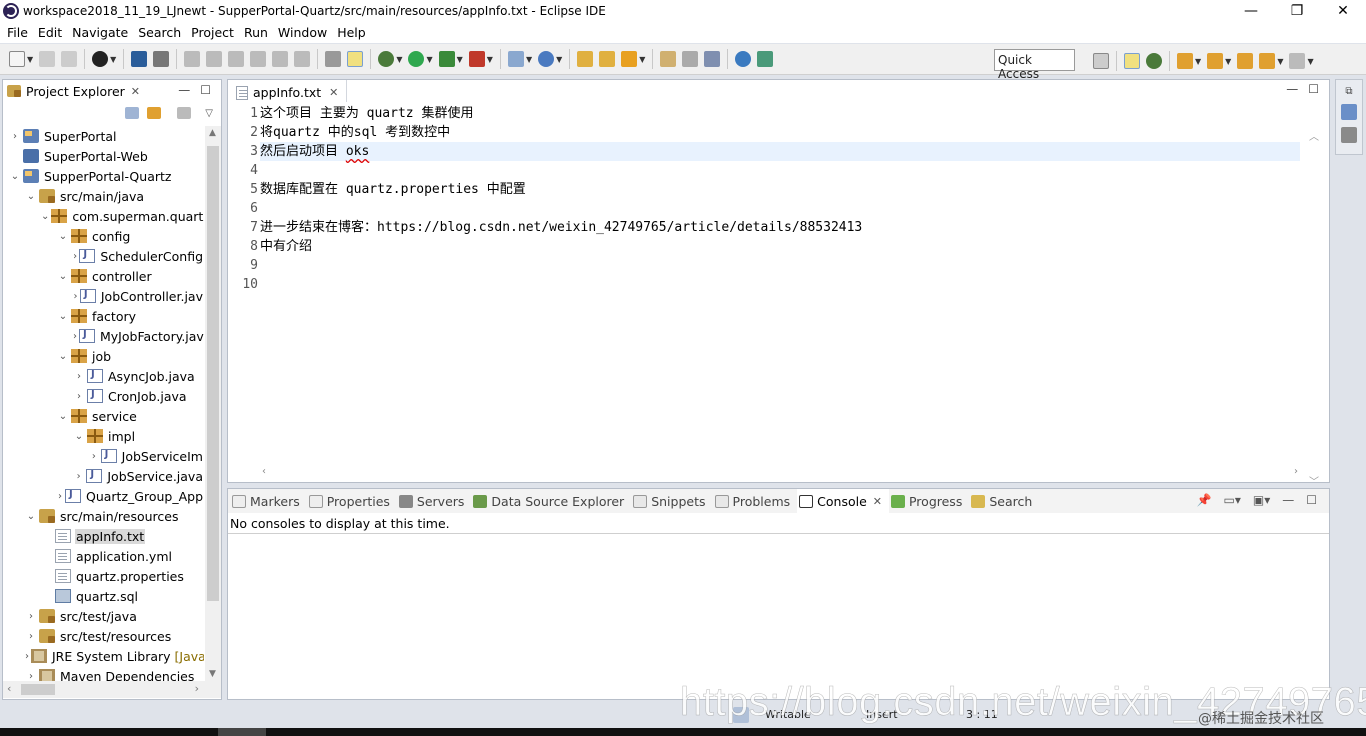 Image resolution: width=1366 pixels, height=736 pixels. Describe the element at coordinates (668, 59) in the screenshot. I see `toggle-breadcrumb-icon` at that location.